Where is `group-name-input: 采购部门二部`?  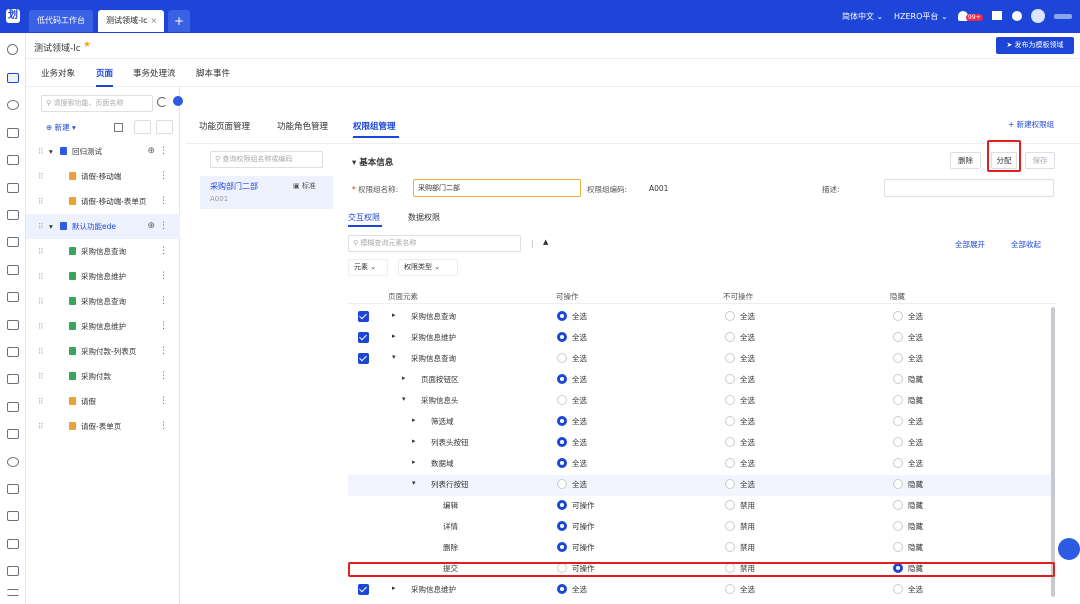
group-name-input: 采购部门二部 is located at coordinates (497, 188).